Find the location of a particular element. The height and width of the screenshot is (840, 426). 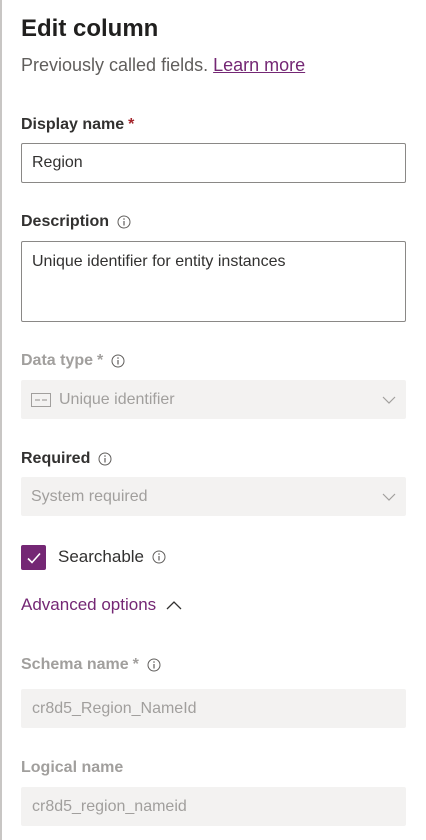

required-label-text: Required is located at coordinates (56, 458).